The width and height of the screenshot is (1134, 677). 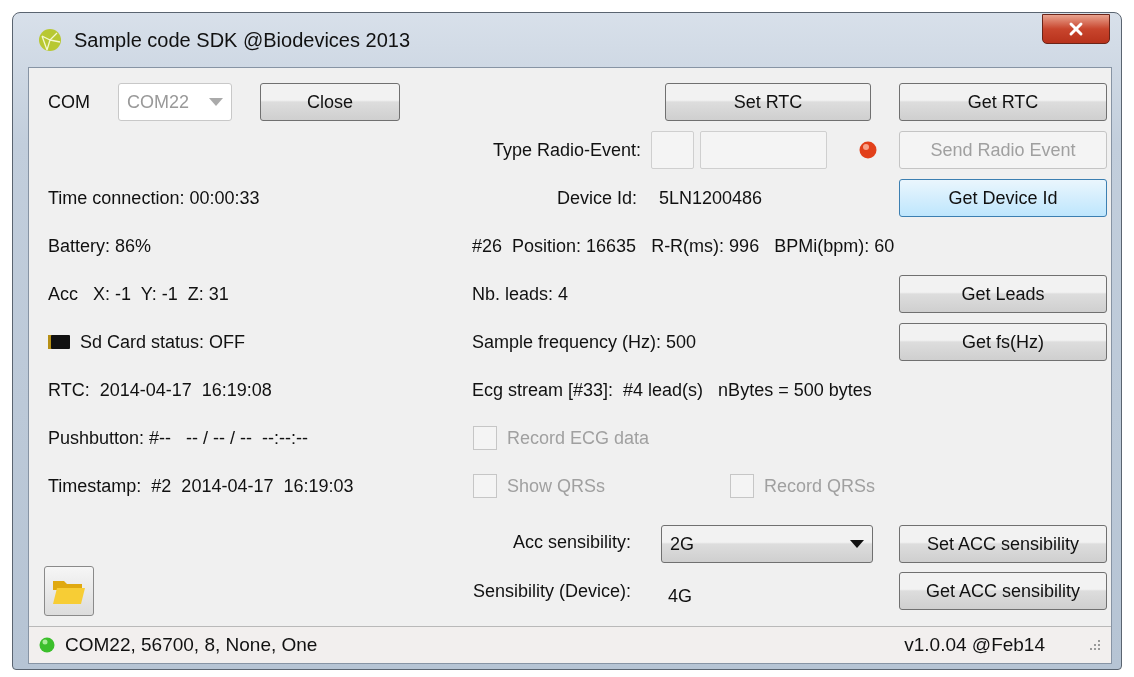 What do you see at coordinates (69, 591) in the screenshot?
I see `folder-button` at bounding box center [69, 591].